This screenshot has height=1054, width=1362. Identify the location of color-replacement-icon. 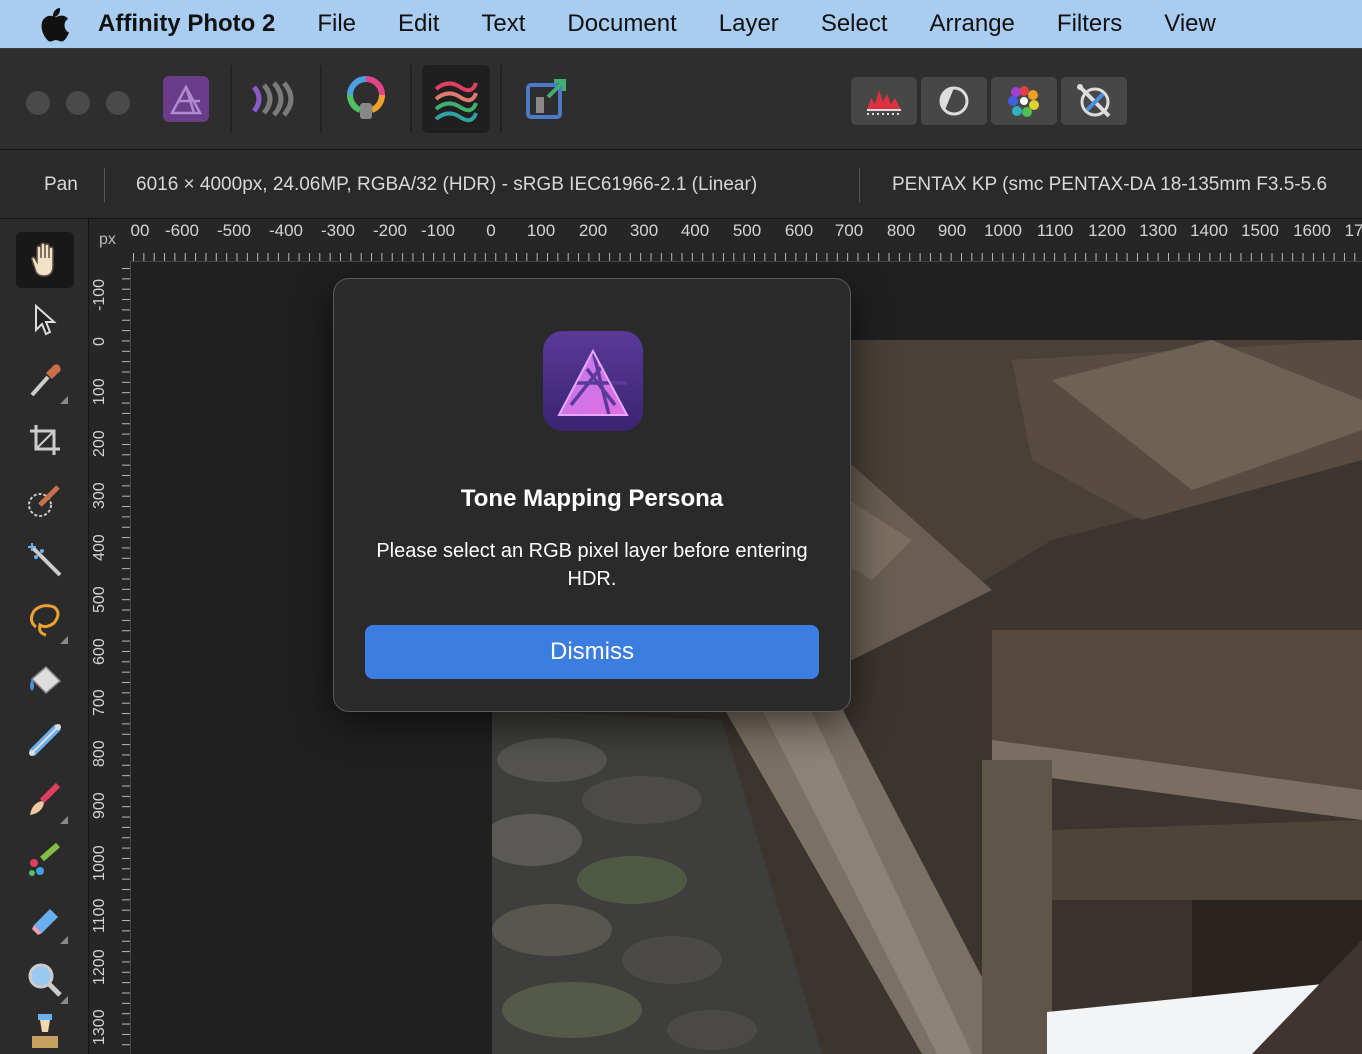
(44, 859).